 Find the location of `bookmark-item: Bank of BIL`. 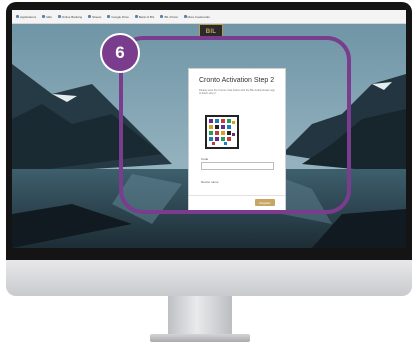

bookmark-item: Bank of BIL is located at coordinates (144, 16).